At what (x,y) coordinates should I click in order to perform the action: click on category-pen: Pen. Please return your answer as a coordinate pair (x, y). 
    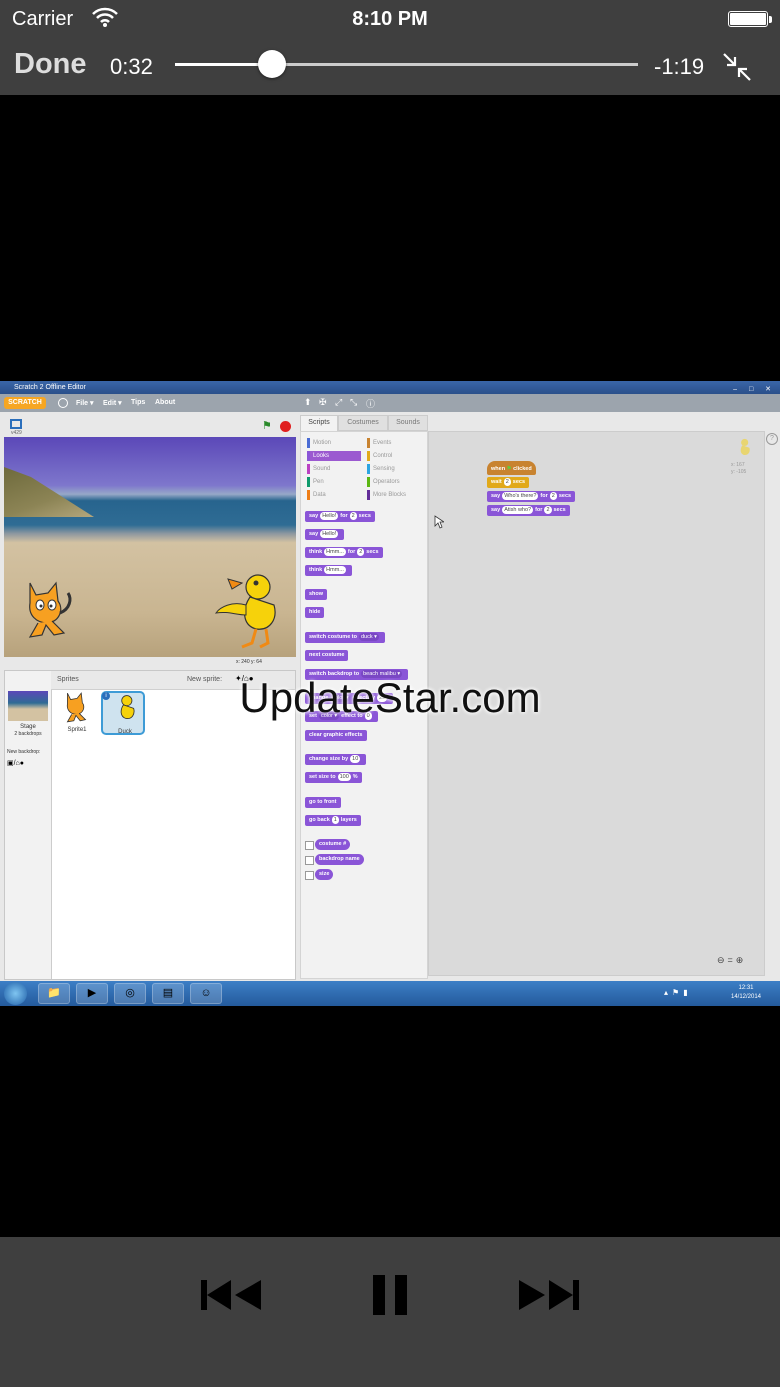
    Looking at the image, I should click on (334, 482).